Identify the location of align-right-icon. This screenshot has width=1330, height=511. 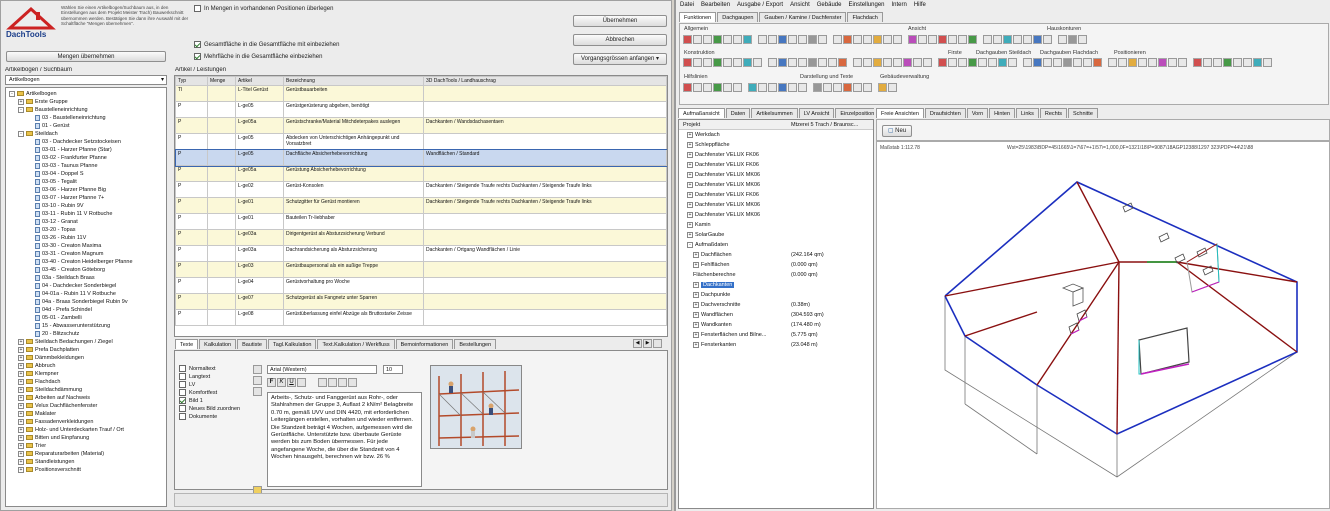
(343, 382).